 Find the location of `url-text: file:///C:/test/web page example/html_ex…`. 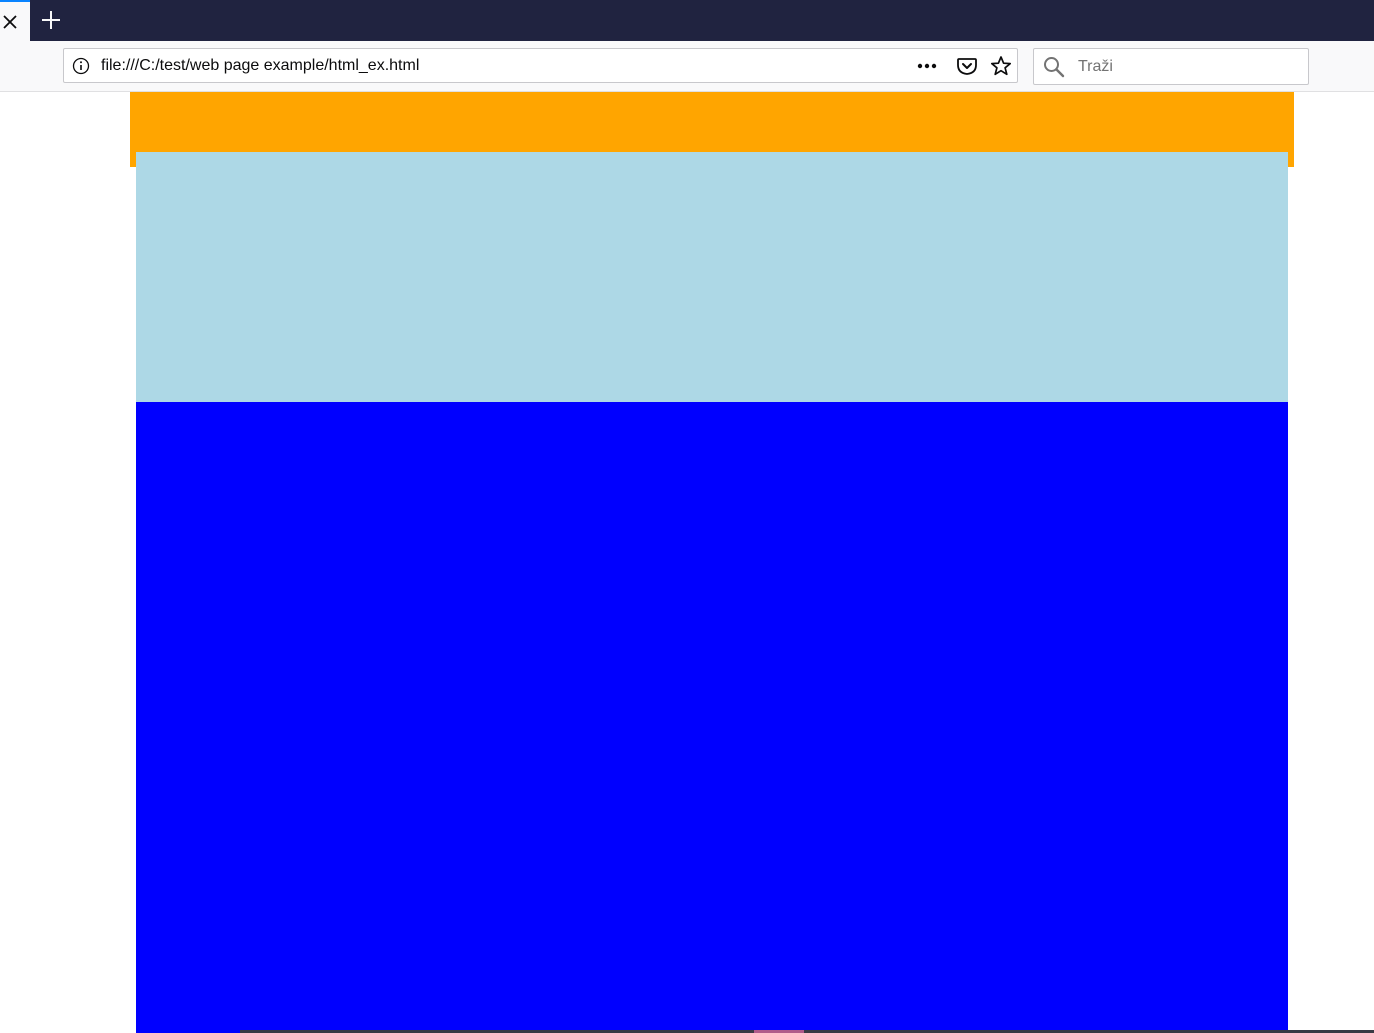

url-text: file:///C:/test/web page example/html_ex… is located at coordinates (260, 65).